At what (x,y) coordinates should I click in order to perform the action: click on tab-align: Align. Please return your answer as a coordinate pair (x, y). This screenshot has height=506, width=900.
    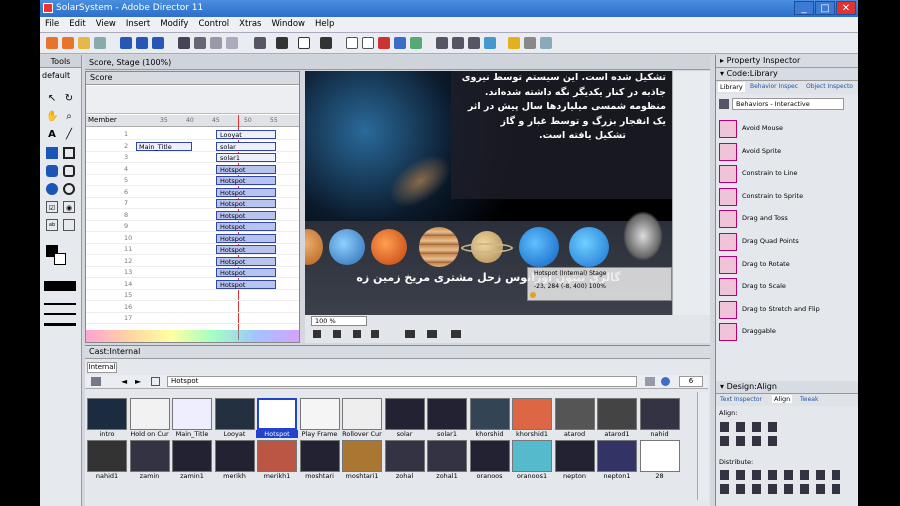
    Looking at the image, I should click on (782, 399).